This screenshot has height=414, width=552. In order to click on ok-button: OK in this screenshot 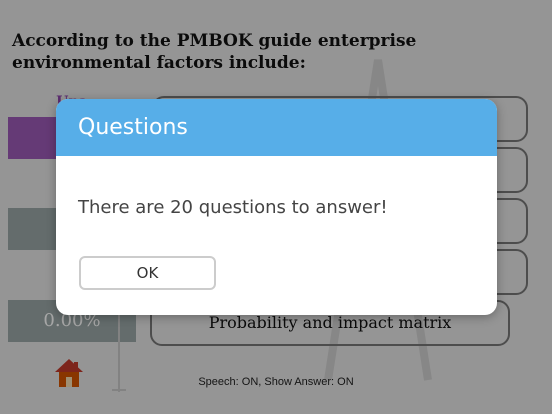, I will do `click(147, 273)`.